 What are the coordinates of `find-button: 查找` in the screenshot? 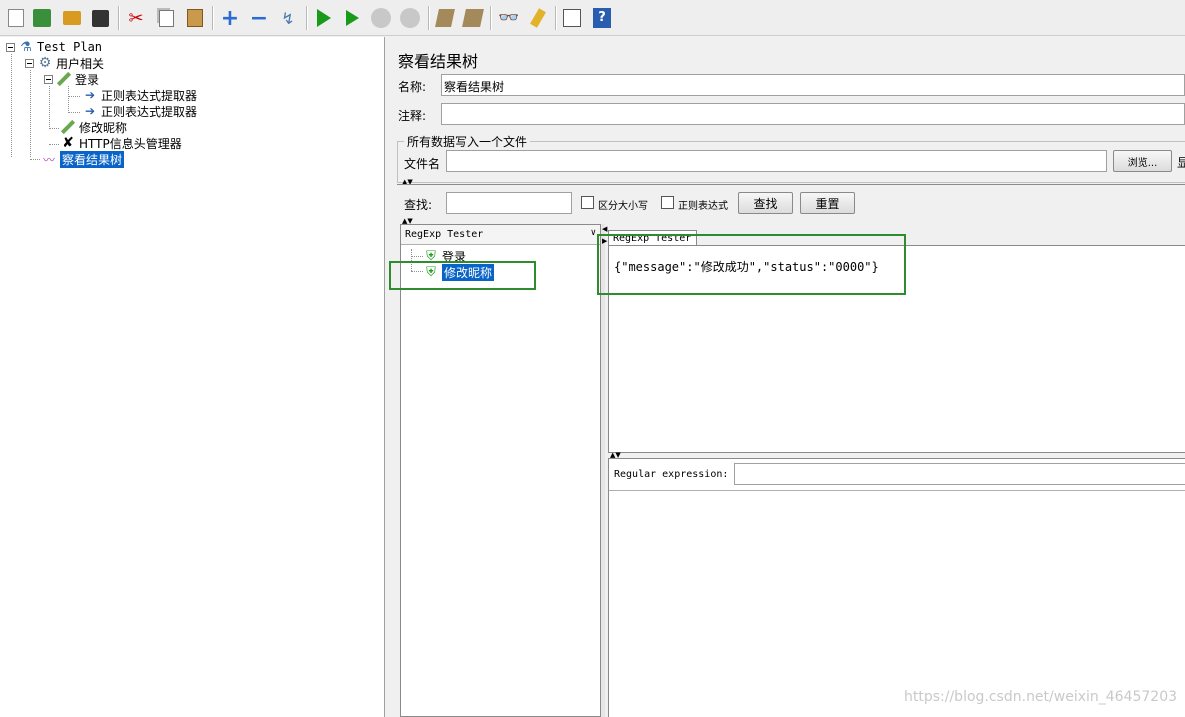 It's located at (765, 203).